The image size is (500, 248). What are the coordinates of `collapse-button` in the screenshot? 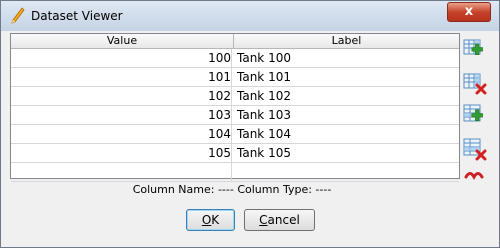 It's located at (475, 174).